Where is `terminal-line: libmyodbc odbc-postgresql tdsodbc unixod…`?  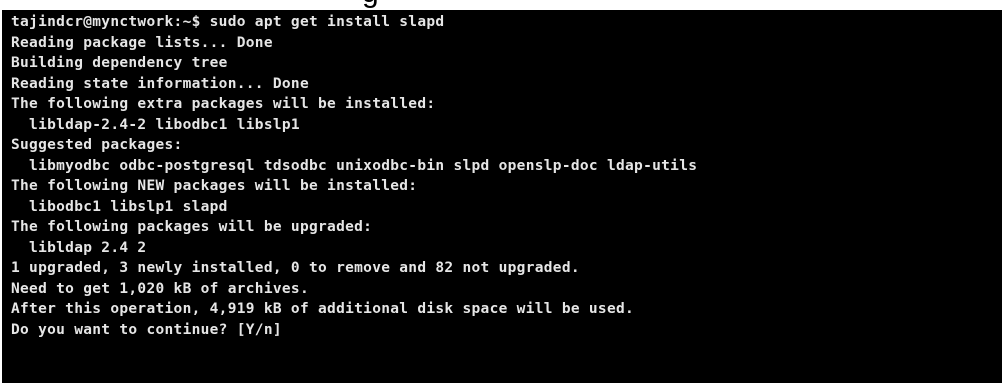 terminal-line: libmyodbc odbc-postgresql tdsodbc unixod… is located at coordinates (354, 165).